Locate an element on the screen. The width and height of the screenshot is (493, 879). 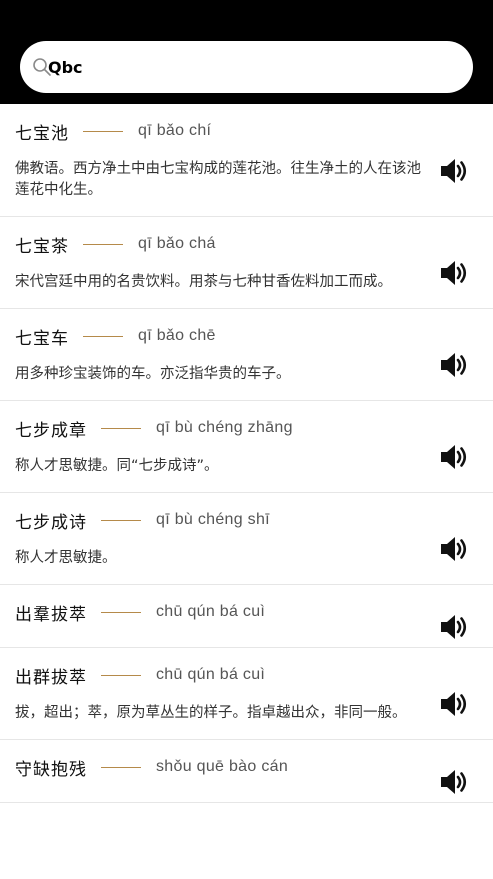
list-item: 守缺抱残 shǒu quē bào cán is located at coordinates (246, 771).